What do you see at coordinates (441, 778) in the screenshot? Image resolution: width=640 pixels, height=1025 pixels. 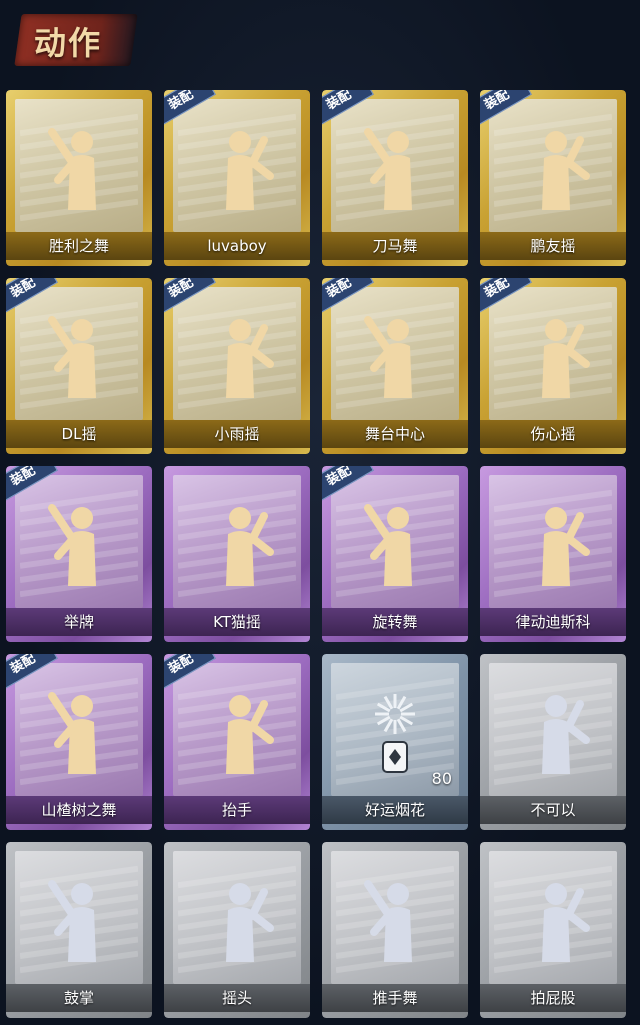 I see `item-count: 80` at bounding box center [441, 778].